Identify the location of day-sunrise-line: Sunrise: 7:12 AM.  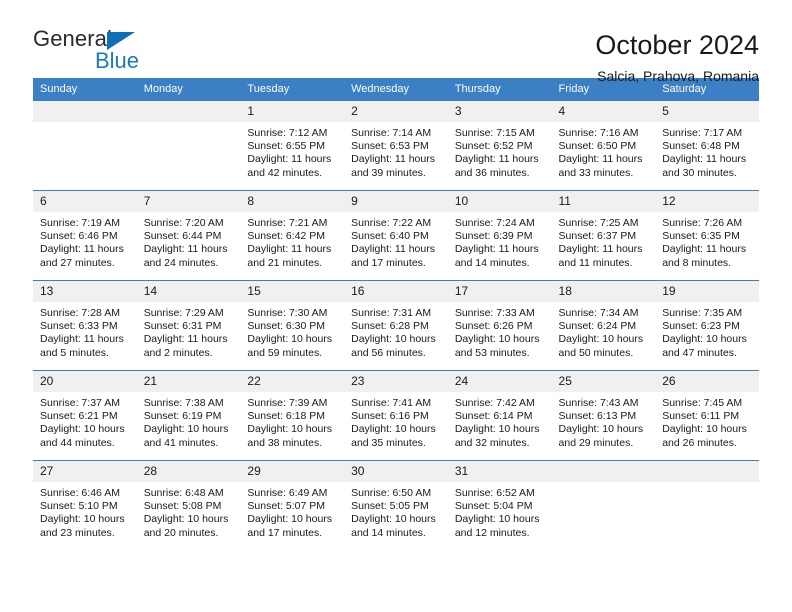
(287, 133).